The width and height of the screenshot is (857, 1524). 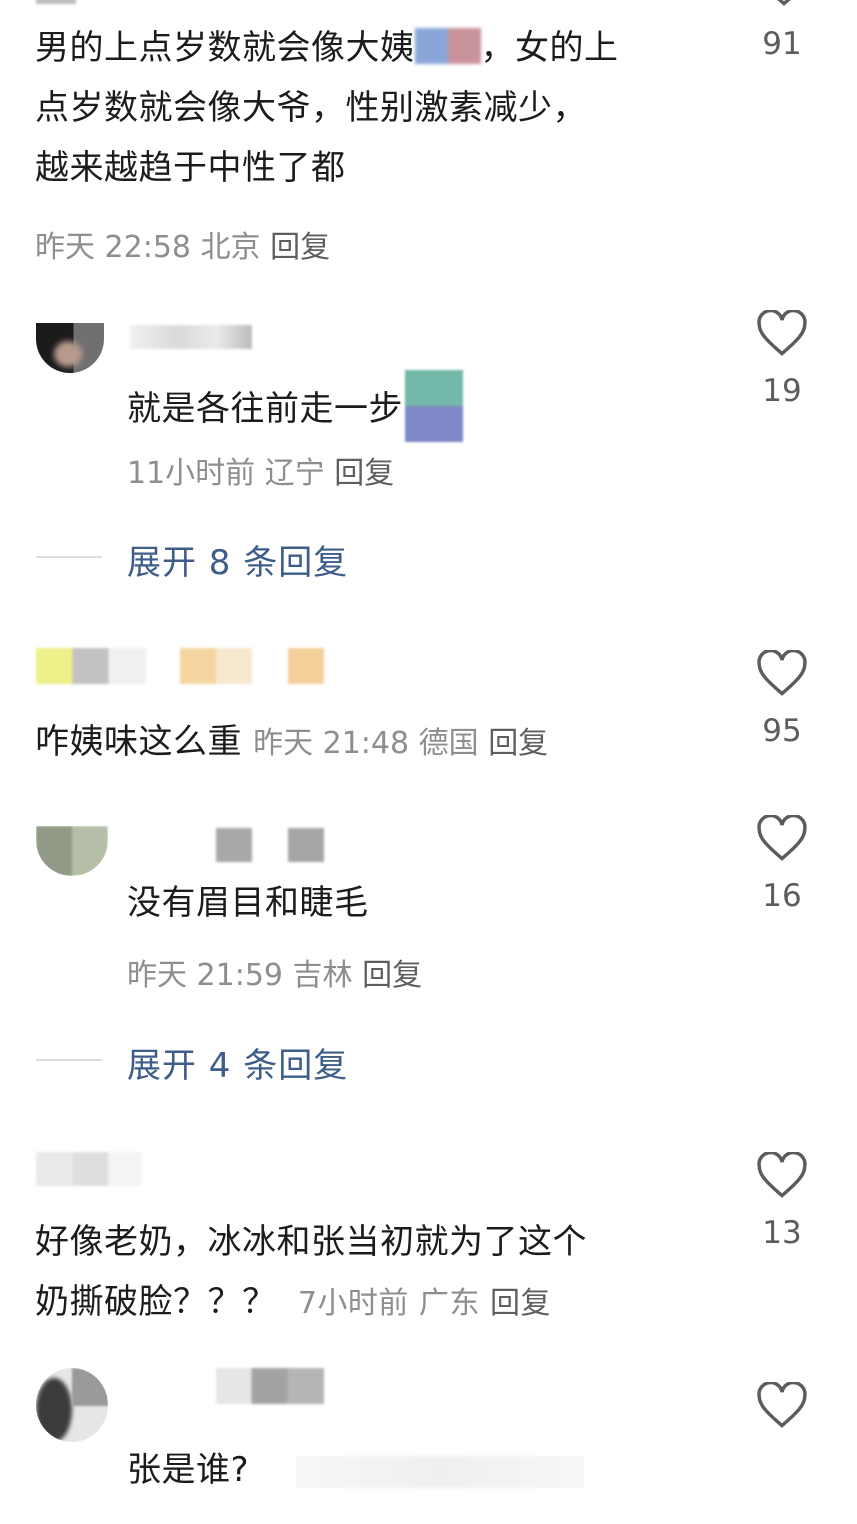 I want to click on comment-text: 没有眉目和睫毛, so click(x=248, y=903).